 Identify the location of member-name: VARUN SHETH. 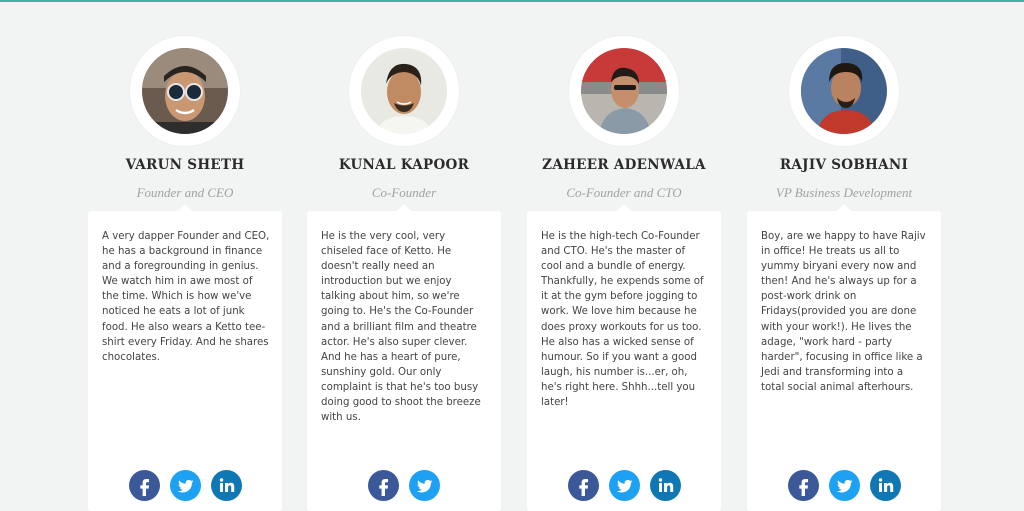
(185, 165).